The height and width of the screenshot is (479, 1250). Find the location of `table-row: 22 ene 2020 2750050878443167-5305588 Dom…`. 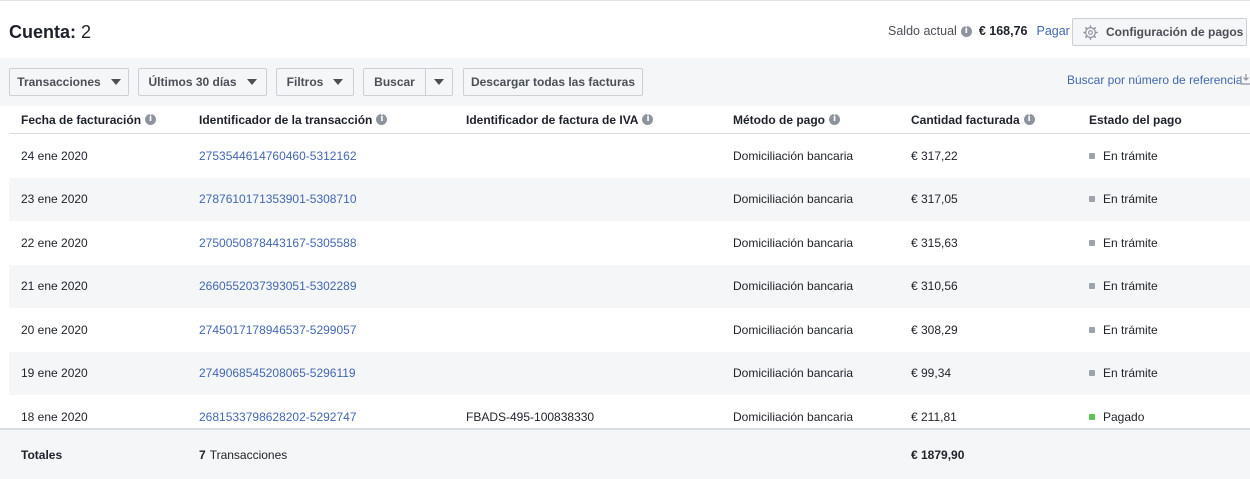

table-row: 22 ene 2020 2750050878443167-5305588 Dom… is located at coordinates (629, 243).